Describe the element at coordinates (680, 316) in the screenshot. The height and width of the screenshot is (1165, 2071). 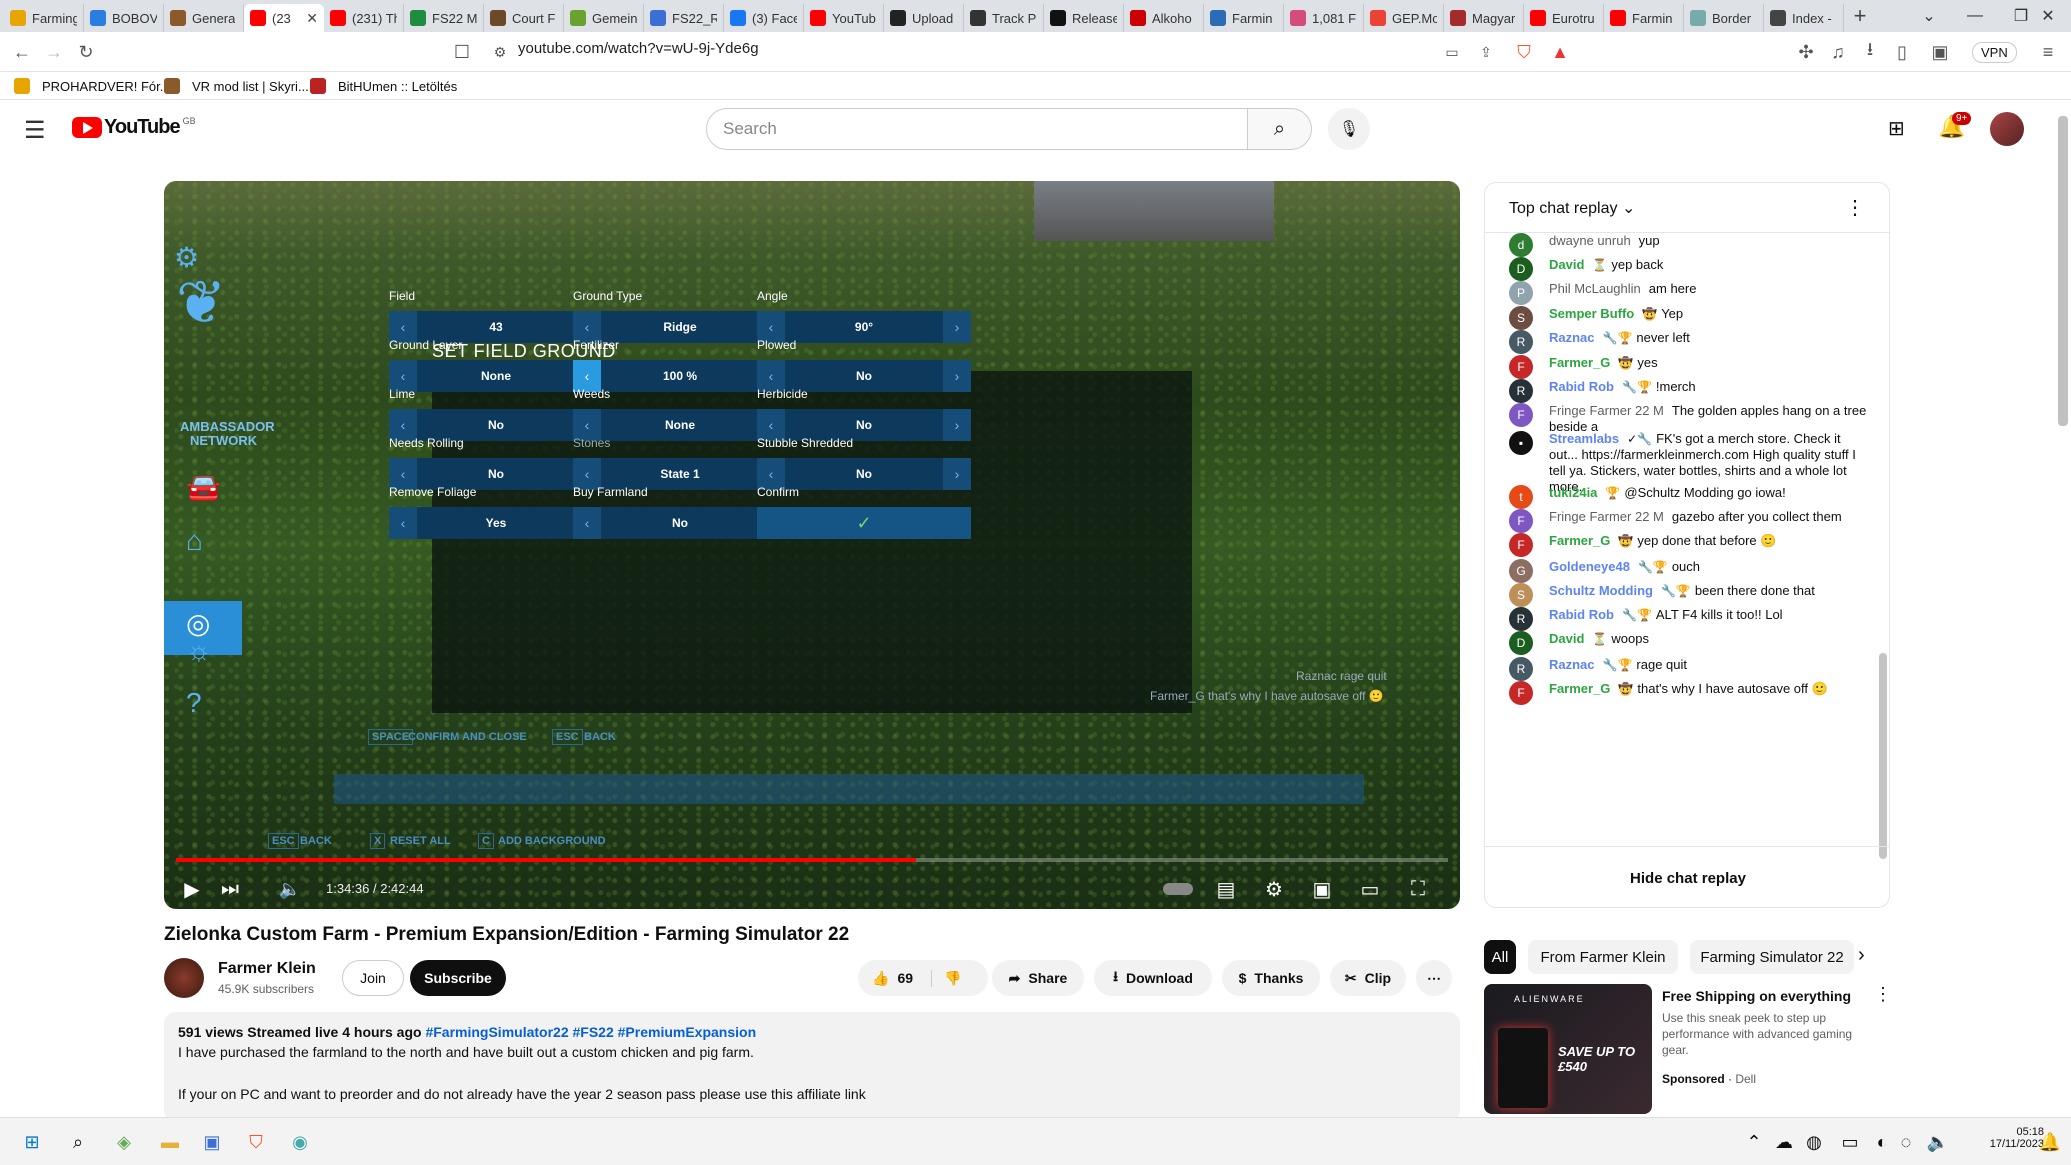
I see `game-setting: Ground Type‹Ridge›` at that location.